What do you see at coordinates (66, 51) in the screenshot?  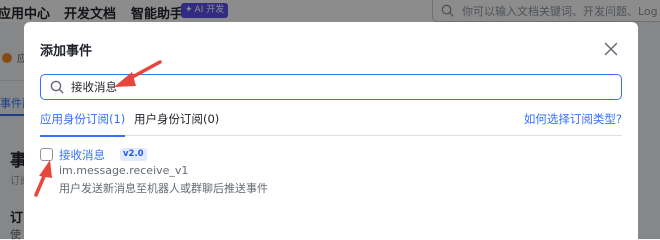 I see `dialog-title: 添加事件` at bounding box center [66, 51].